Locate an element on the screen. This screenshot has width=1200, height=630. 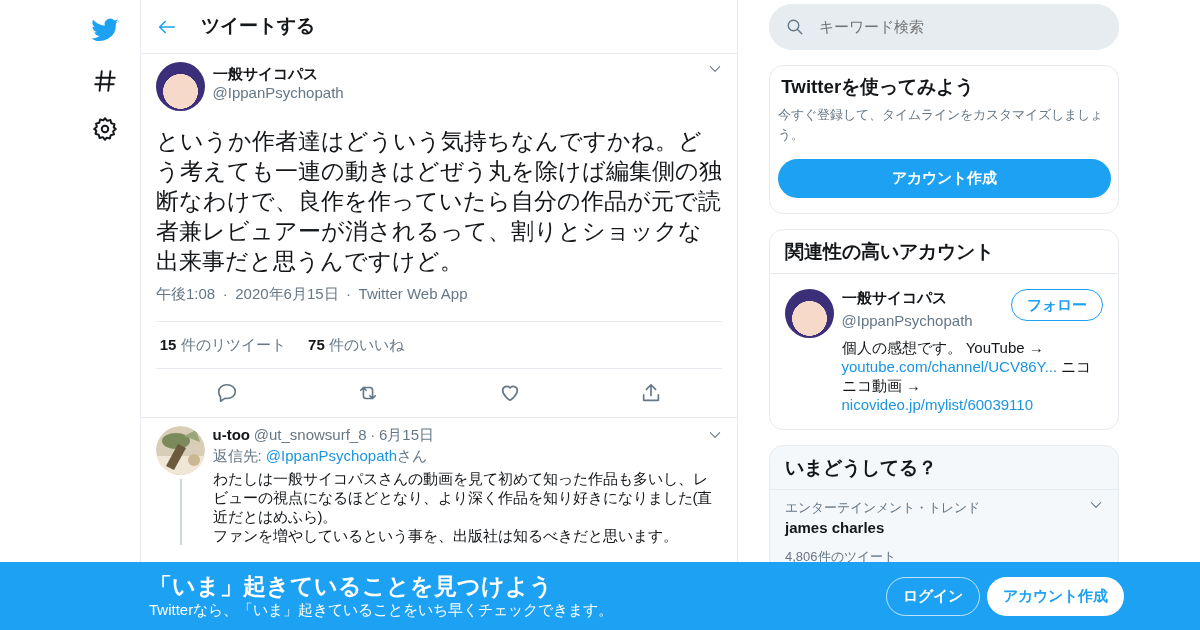
trend-name: james charles is located at coordinates (835, 528).